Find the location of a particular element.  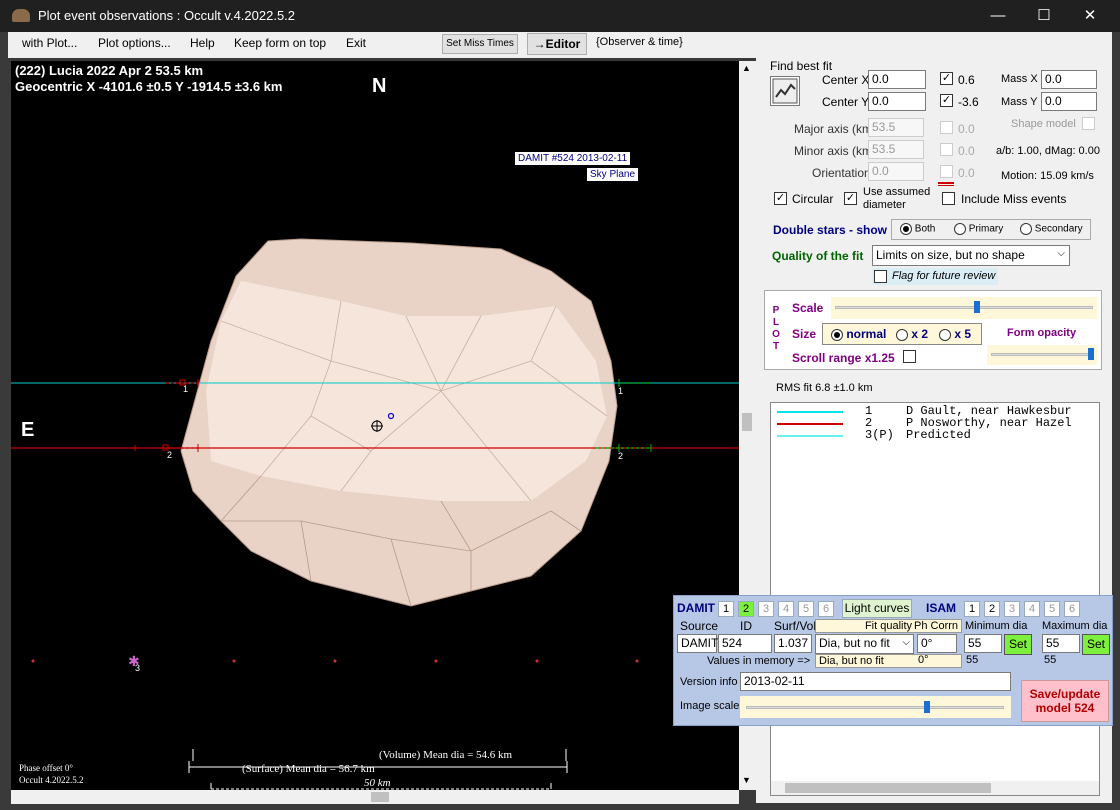

maximize-icon: ☐ is located at coordinates (1044, 16).